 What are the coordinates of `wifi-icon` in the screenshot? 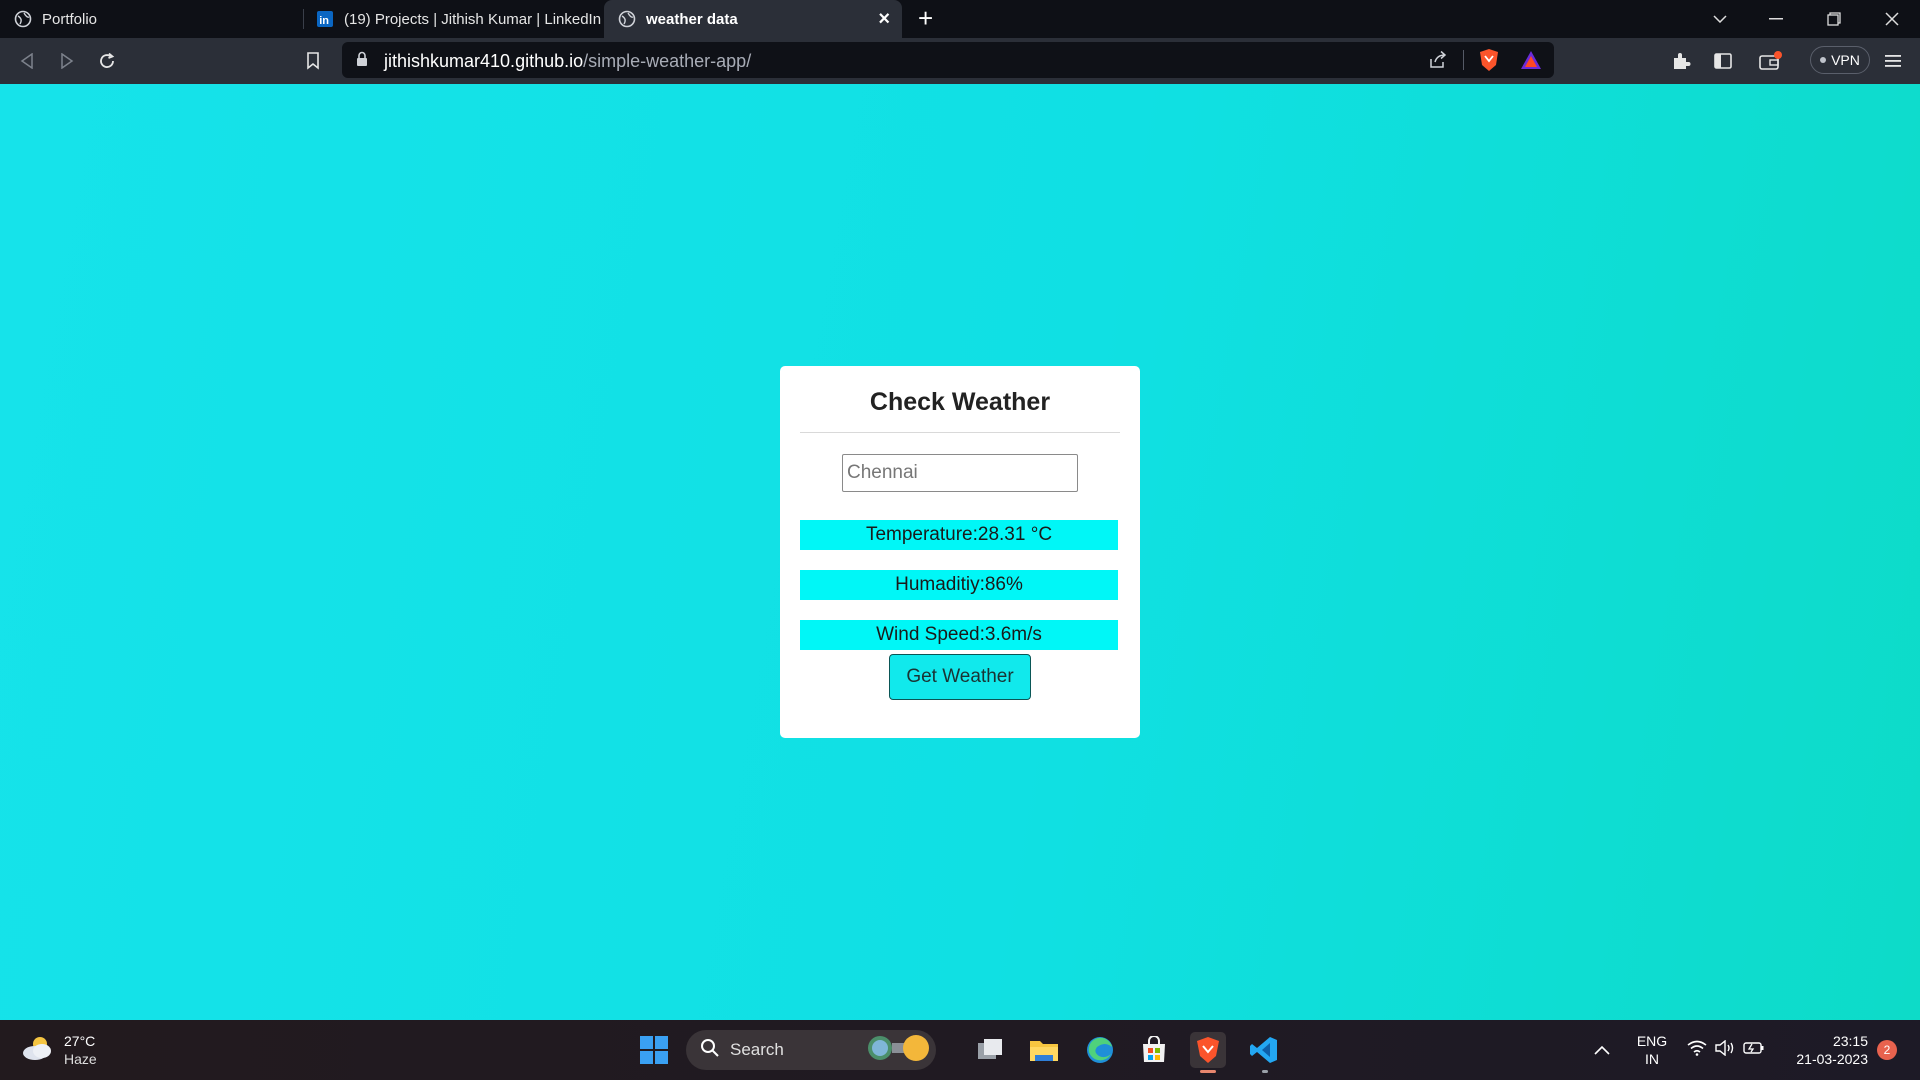 It's located at (1697, 1050).